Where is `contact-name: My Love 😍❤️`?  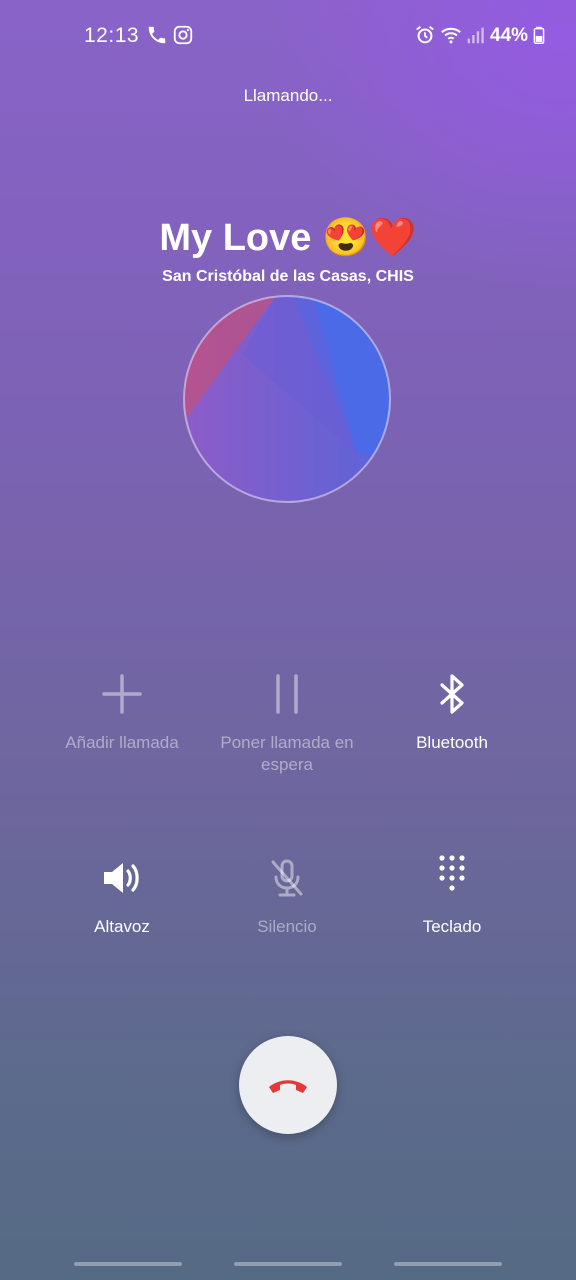 contact-name: My Love 😍❤️ is located at coordinates (288, 238).